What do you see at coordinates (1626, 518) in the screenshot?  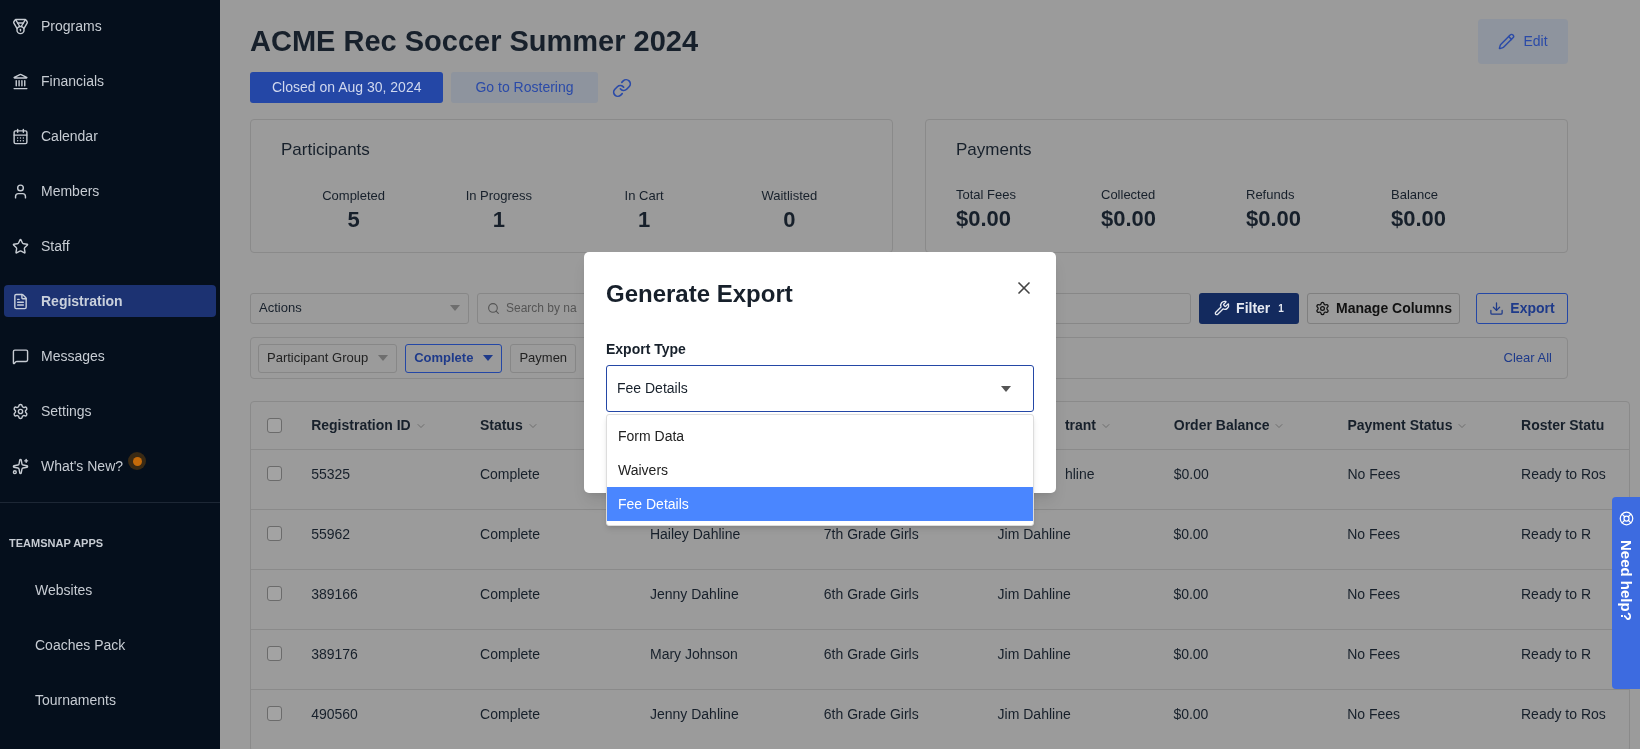 I see `lifebuoy-icon` at bounding box center [1626, 518].